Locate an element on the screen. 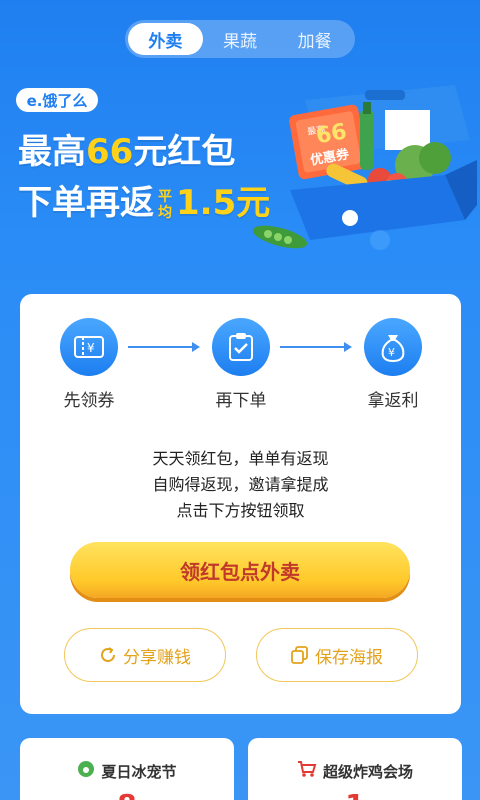 The width and height of the screenshot is (480, 800). card-number: 8 is located at coordinates (127, 794).